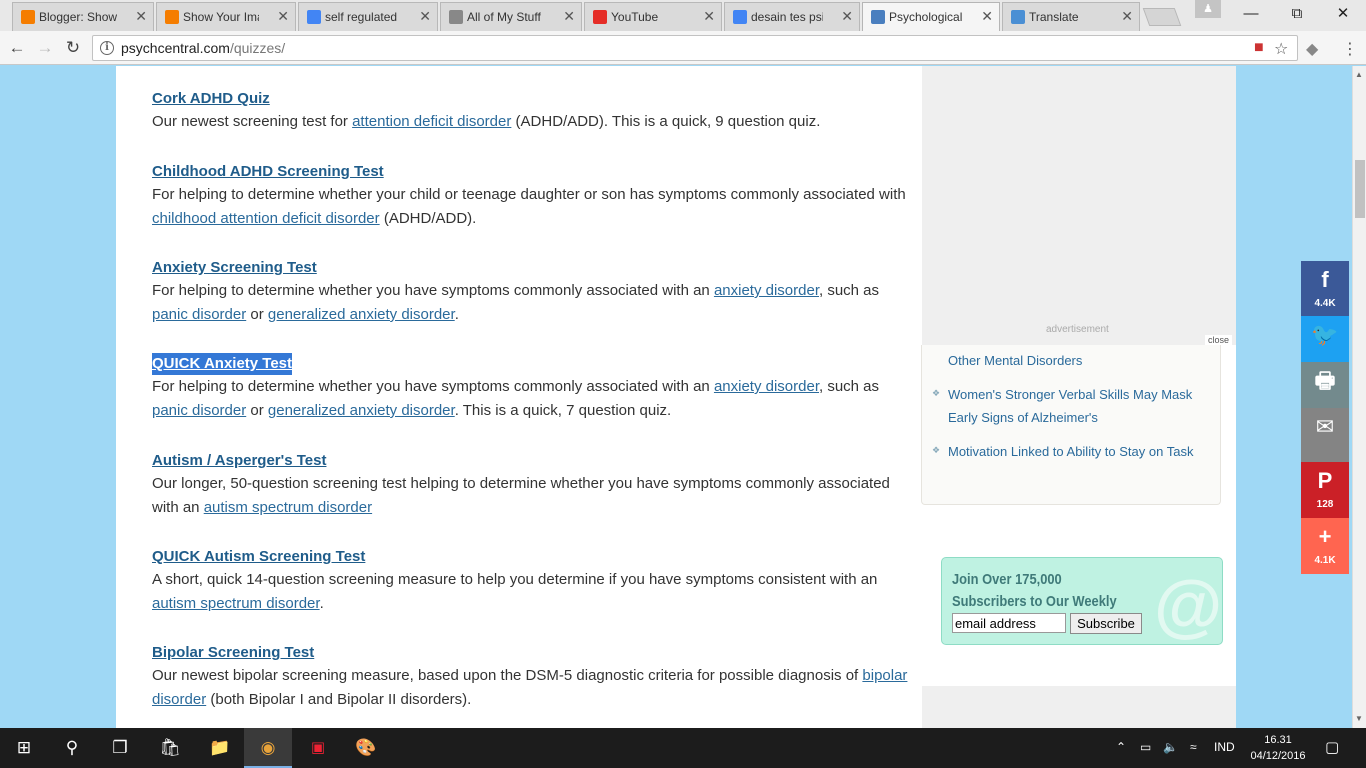 The image size is (1366, 768). What do you see at coordinates (234, 268) in the screenshot?
I see `quiz-title-link: Anxiety Screening Test` at bounding box center [234, 268].